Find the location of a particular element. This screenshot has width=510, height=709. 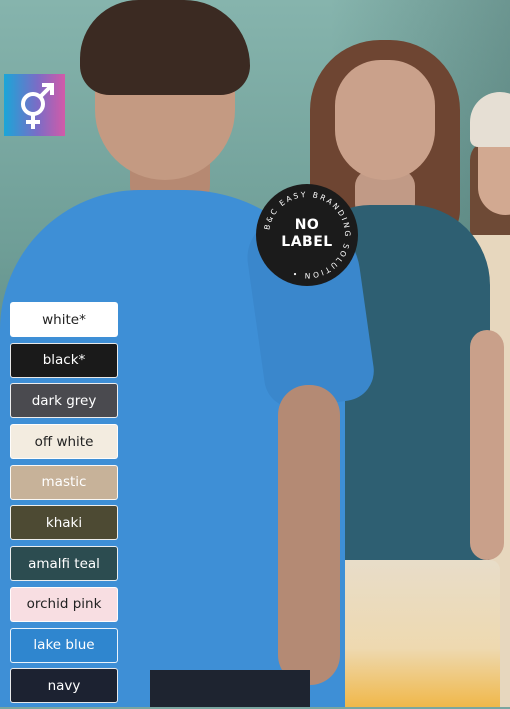

color-swatch-white: white* is located at coordinates (64, 319).